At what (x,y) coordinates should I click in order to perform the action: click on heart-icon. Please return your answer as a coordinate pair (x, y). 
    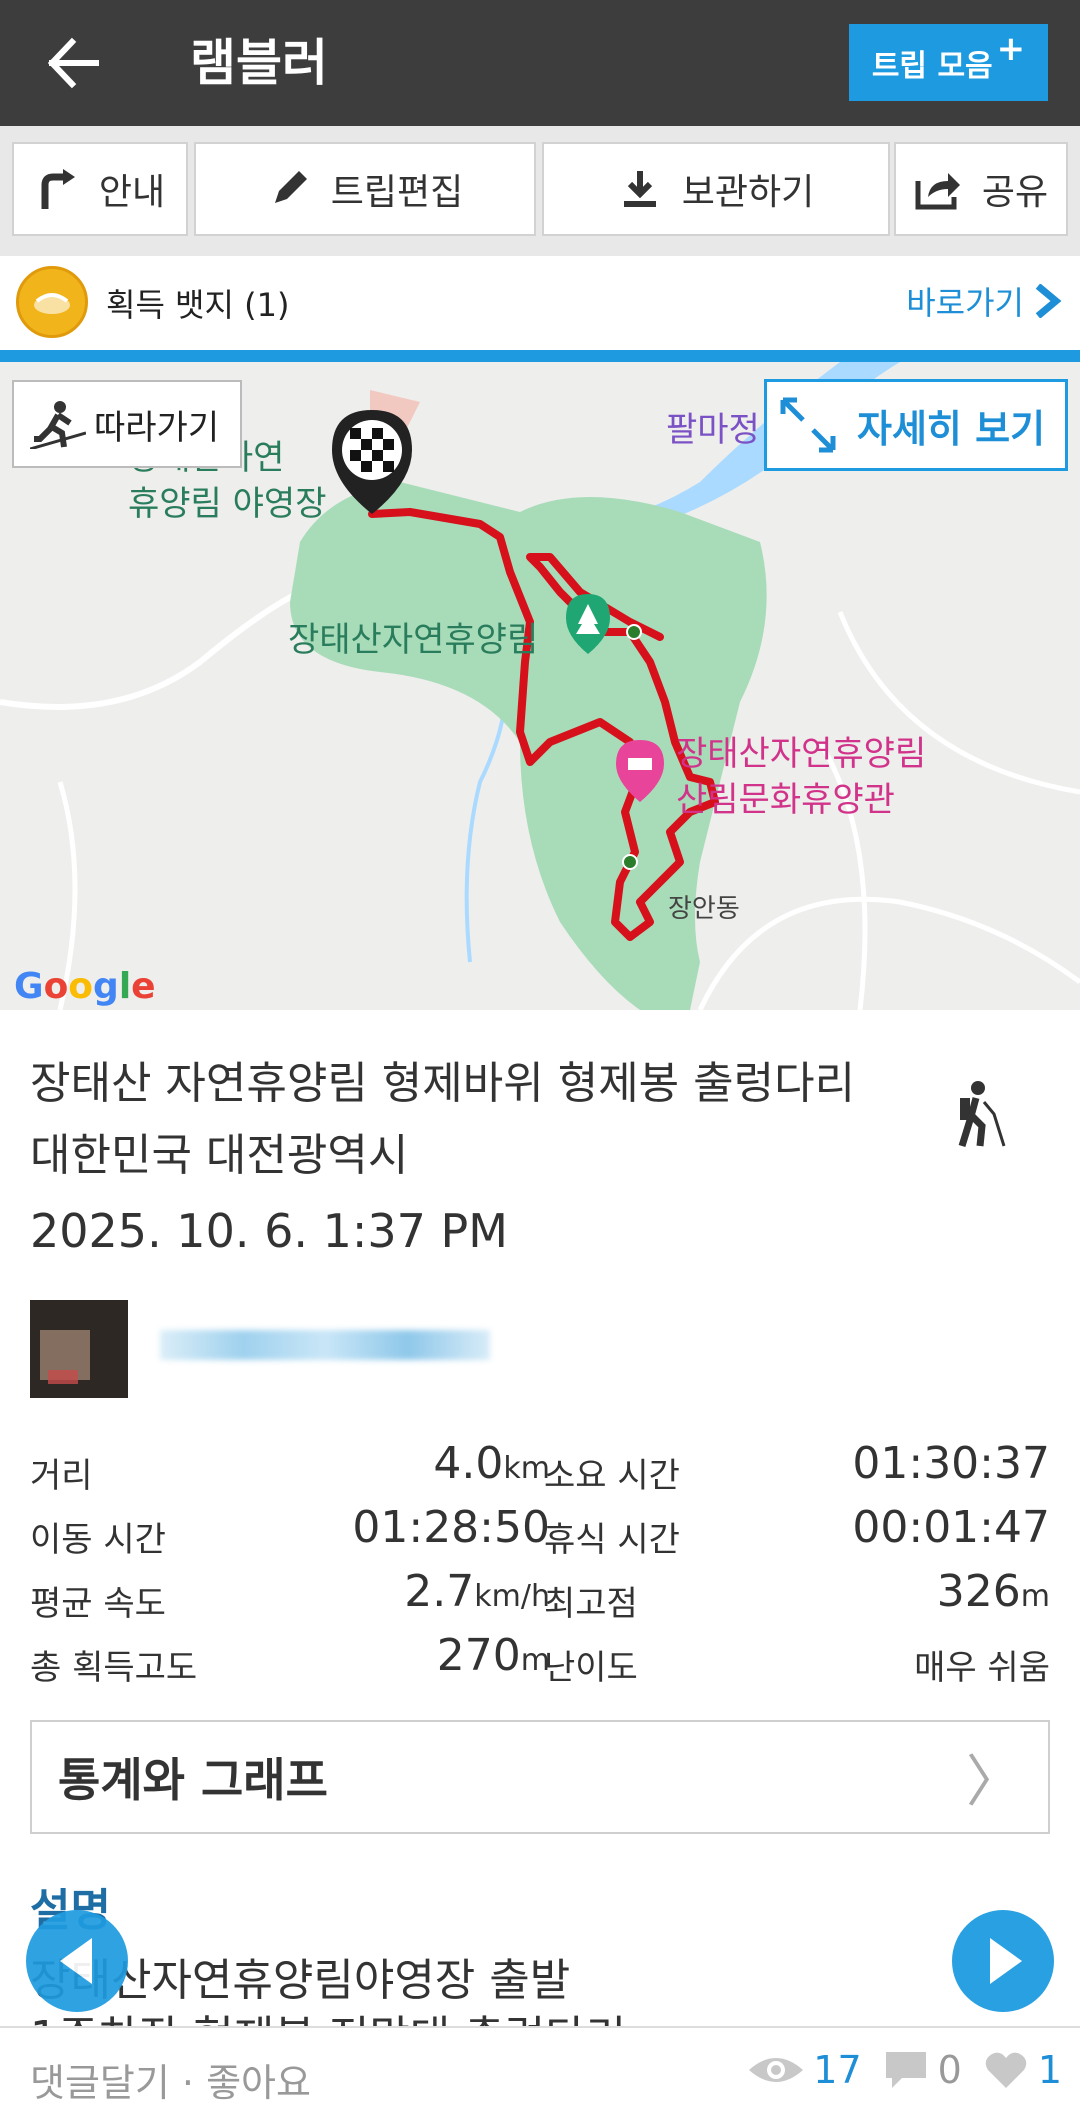
    Looking at the image, I should click on (1006, 2070).